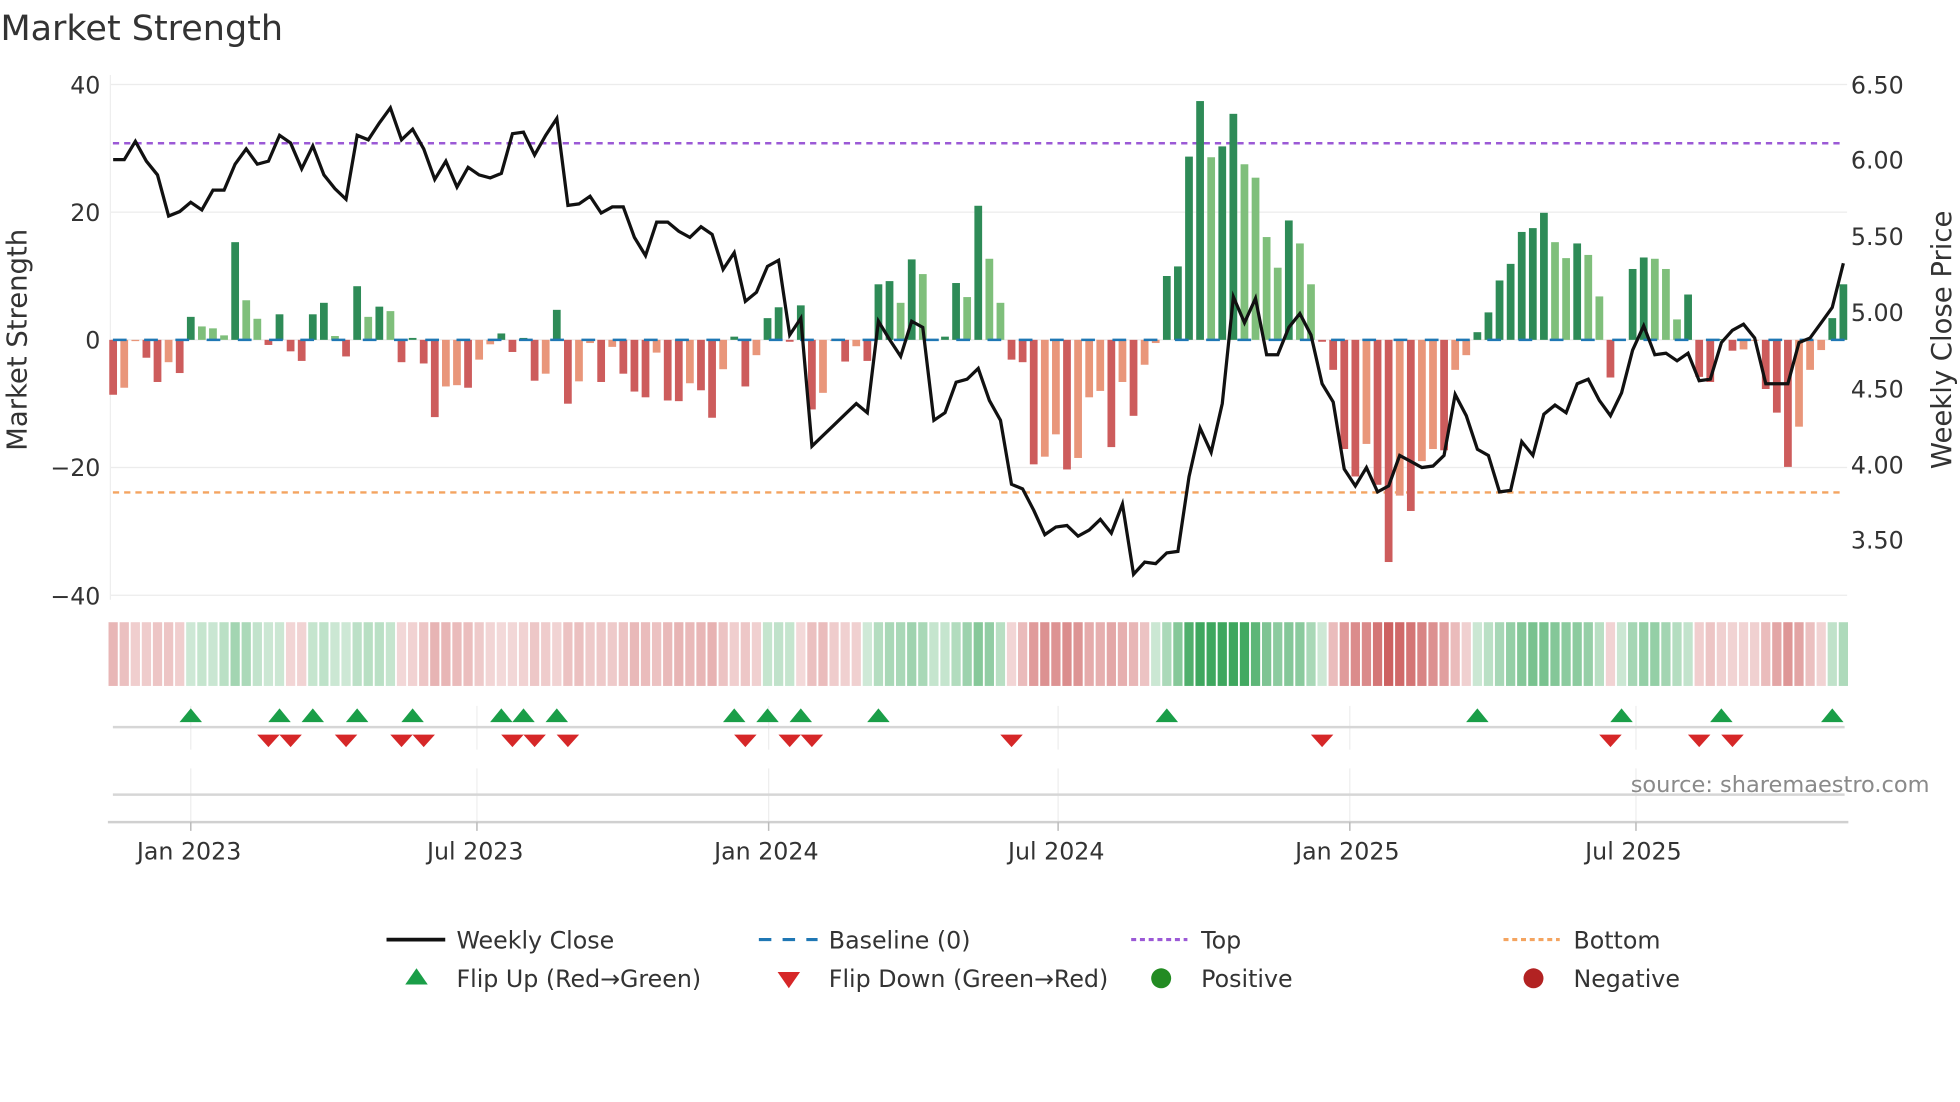  I want to click on chart-title: Market Strength, so click(141, 29).